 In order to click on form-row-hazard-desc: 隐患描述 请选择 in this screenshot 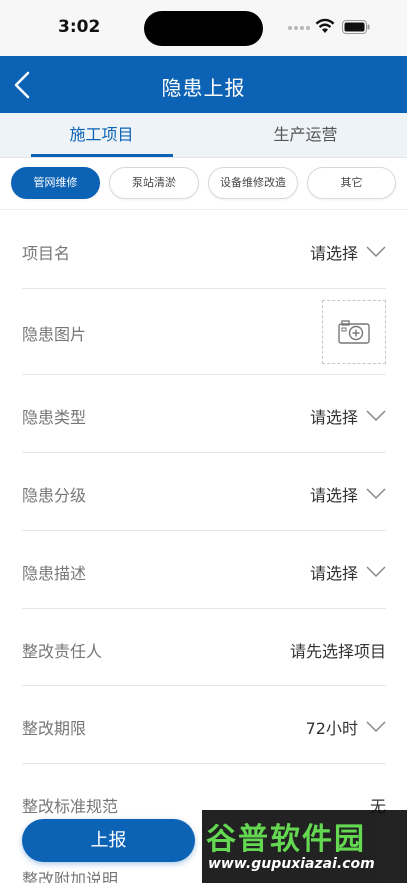, I will do `click(204, 570)`.